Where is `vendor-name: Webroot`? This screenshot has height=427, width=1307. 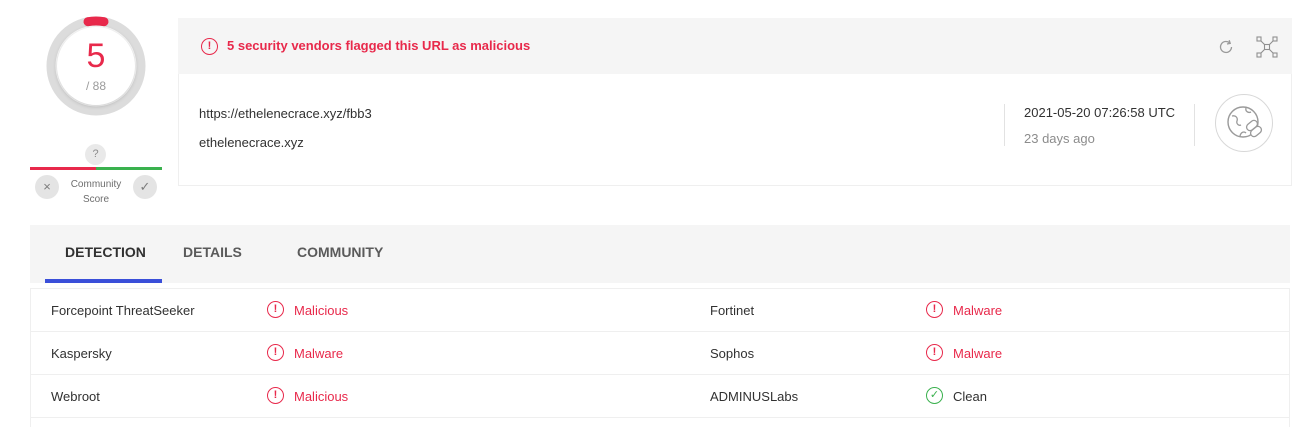 vendor-name: Webroot is located at coordinates (75, 396).